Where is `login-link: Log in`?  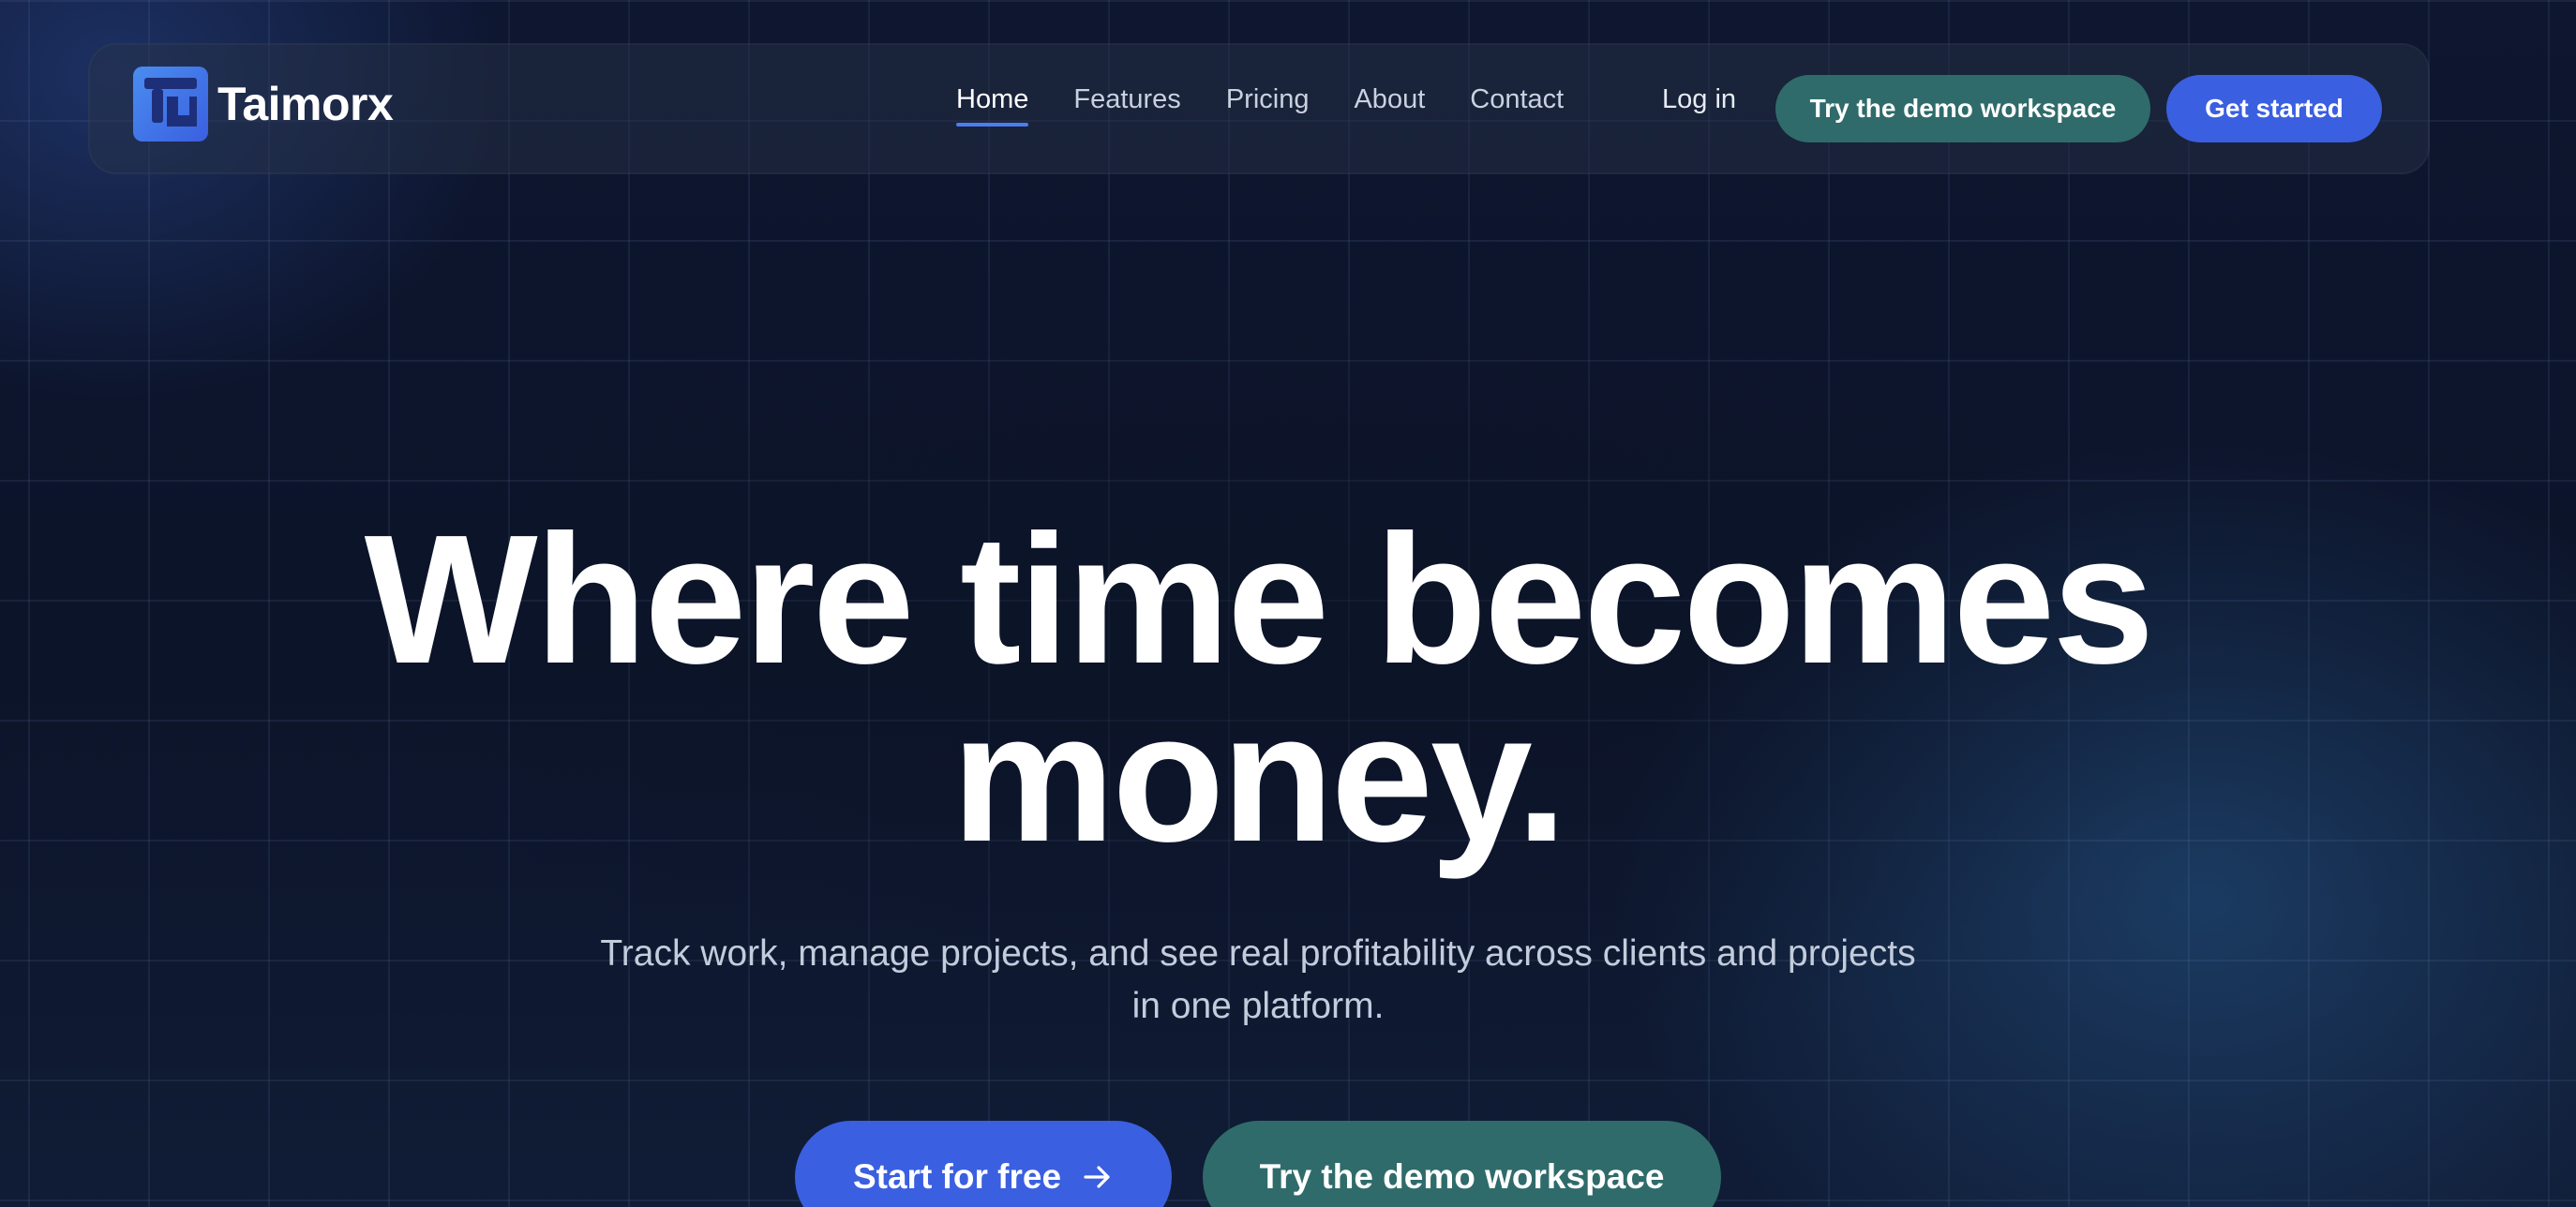
login-link: Log in is located at coordinates (1699, 99).